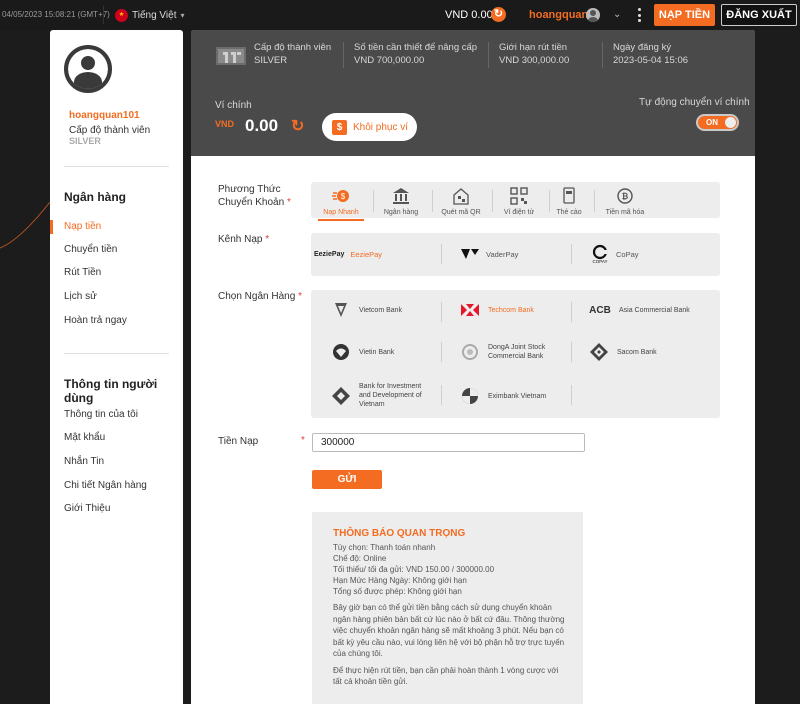 The image size is (800, 704). What do you see at coordinates (511, 310) in the screenshot?
I see `bank-name: Techcom Bank` at bounding box center [511, 310].